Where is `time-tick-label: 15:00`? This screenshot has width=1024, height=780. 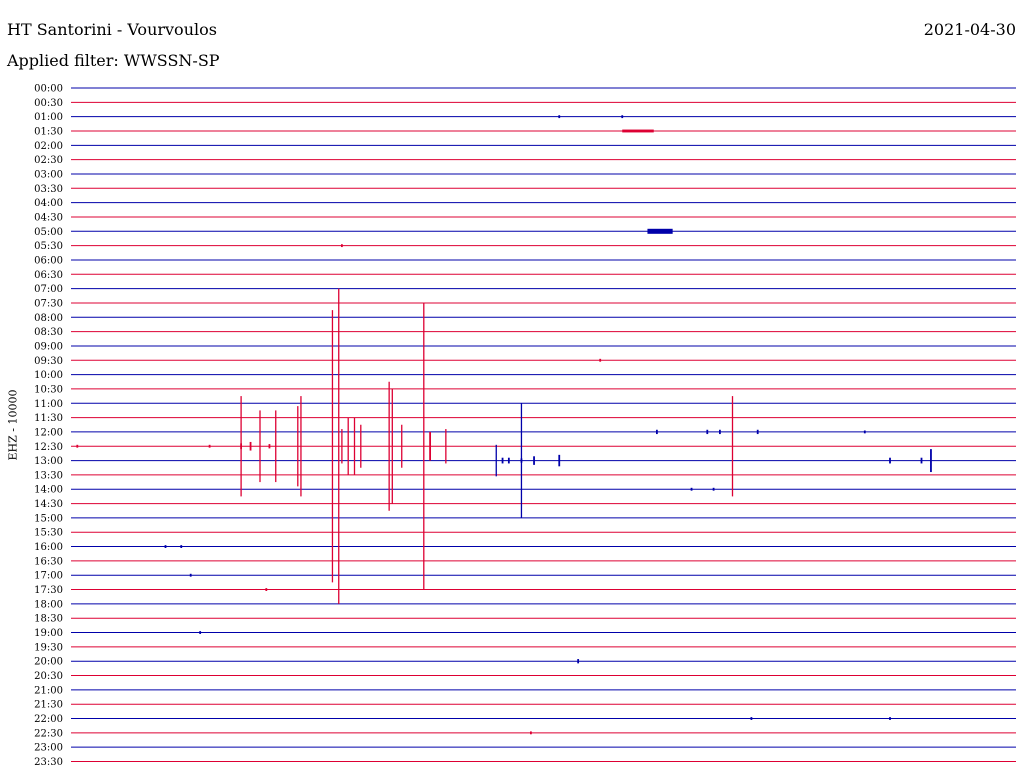
time-tick-label: 15:00 is located at coordinates (48, 518).